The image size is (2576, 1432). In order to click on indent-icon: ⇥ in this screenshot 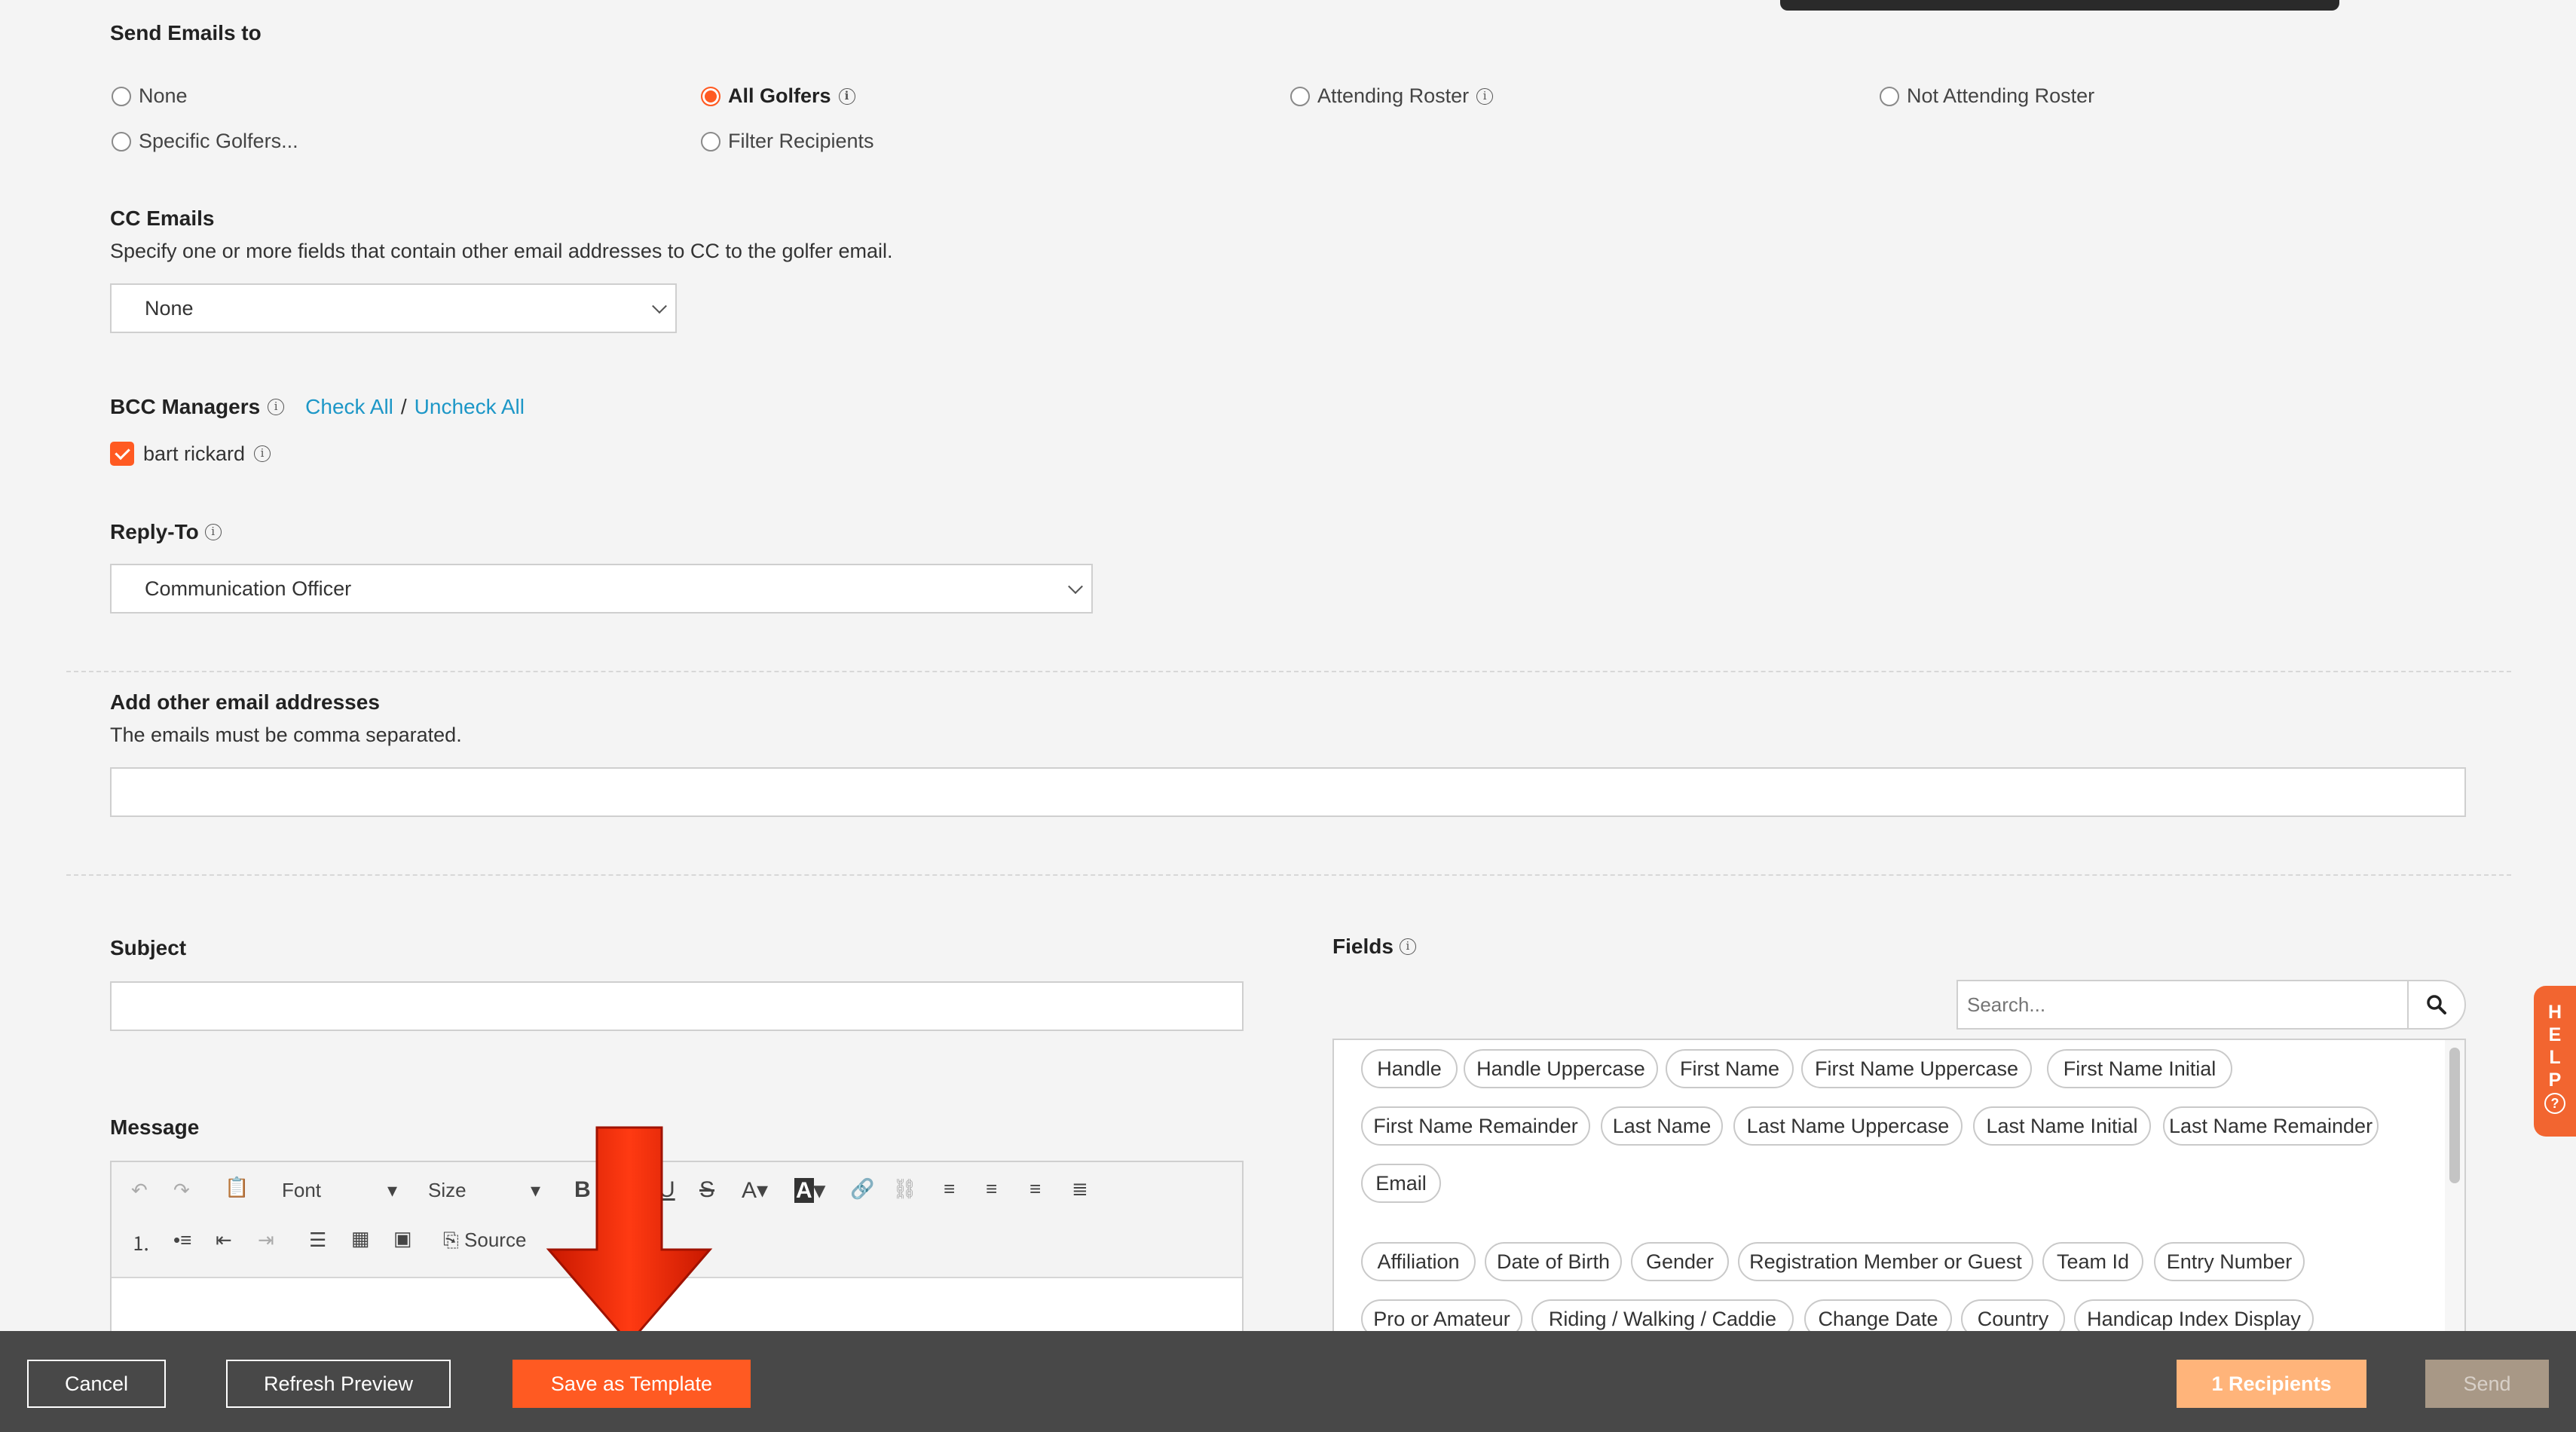, I will do `click(266, 1240)`.